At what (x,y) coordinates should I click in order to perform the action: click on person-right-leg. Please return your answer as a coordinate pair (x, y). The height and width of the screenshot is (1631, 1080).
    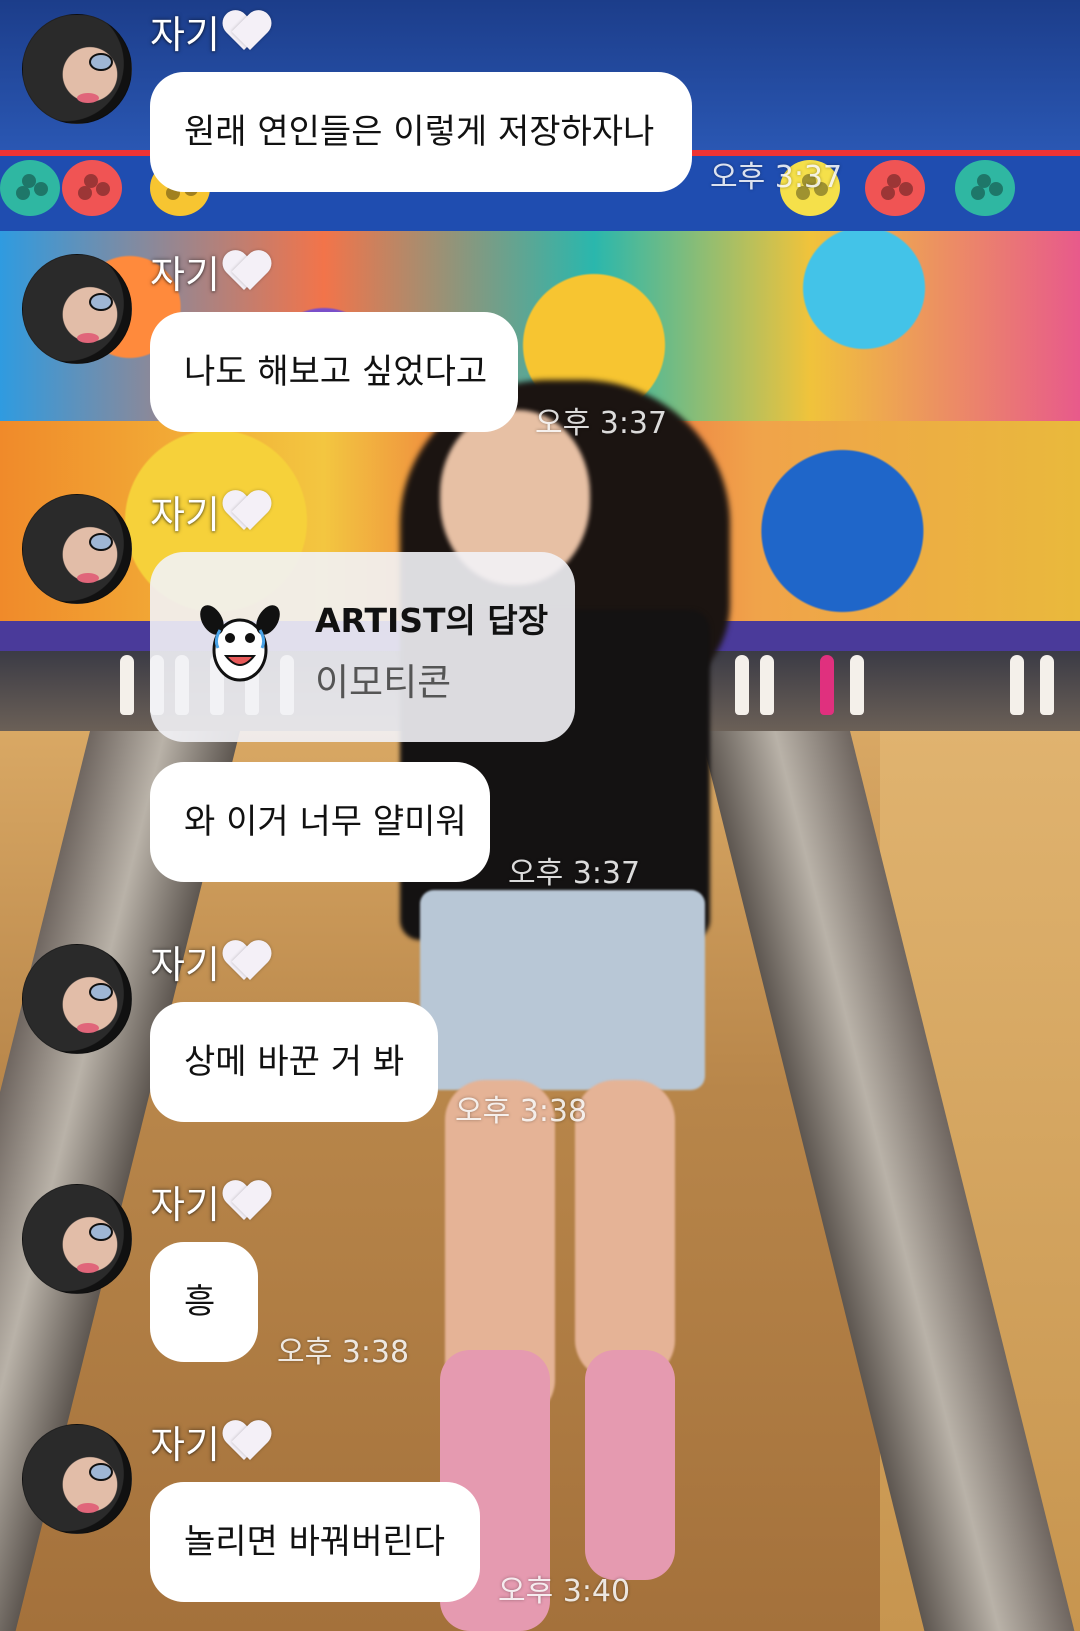
    Looking at the image, I should click on (625, 1230).